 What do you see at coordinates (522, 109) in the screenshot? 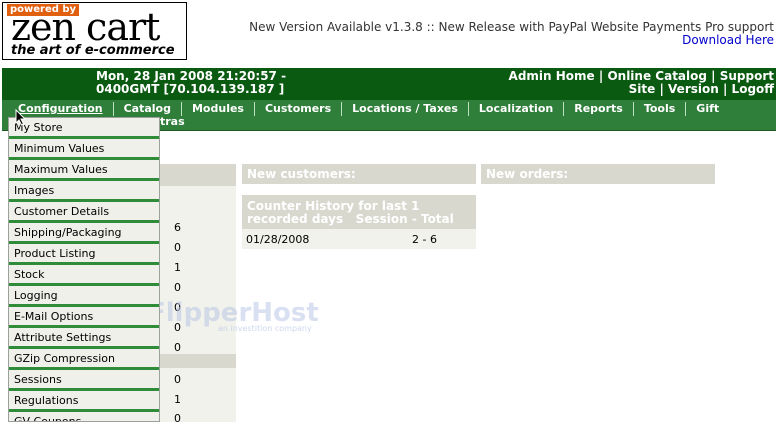
I see `nav-localization: Localization` at bounding box center [522, 109].